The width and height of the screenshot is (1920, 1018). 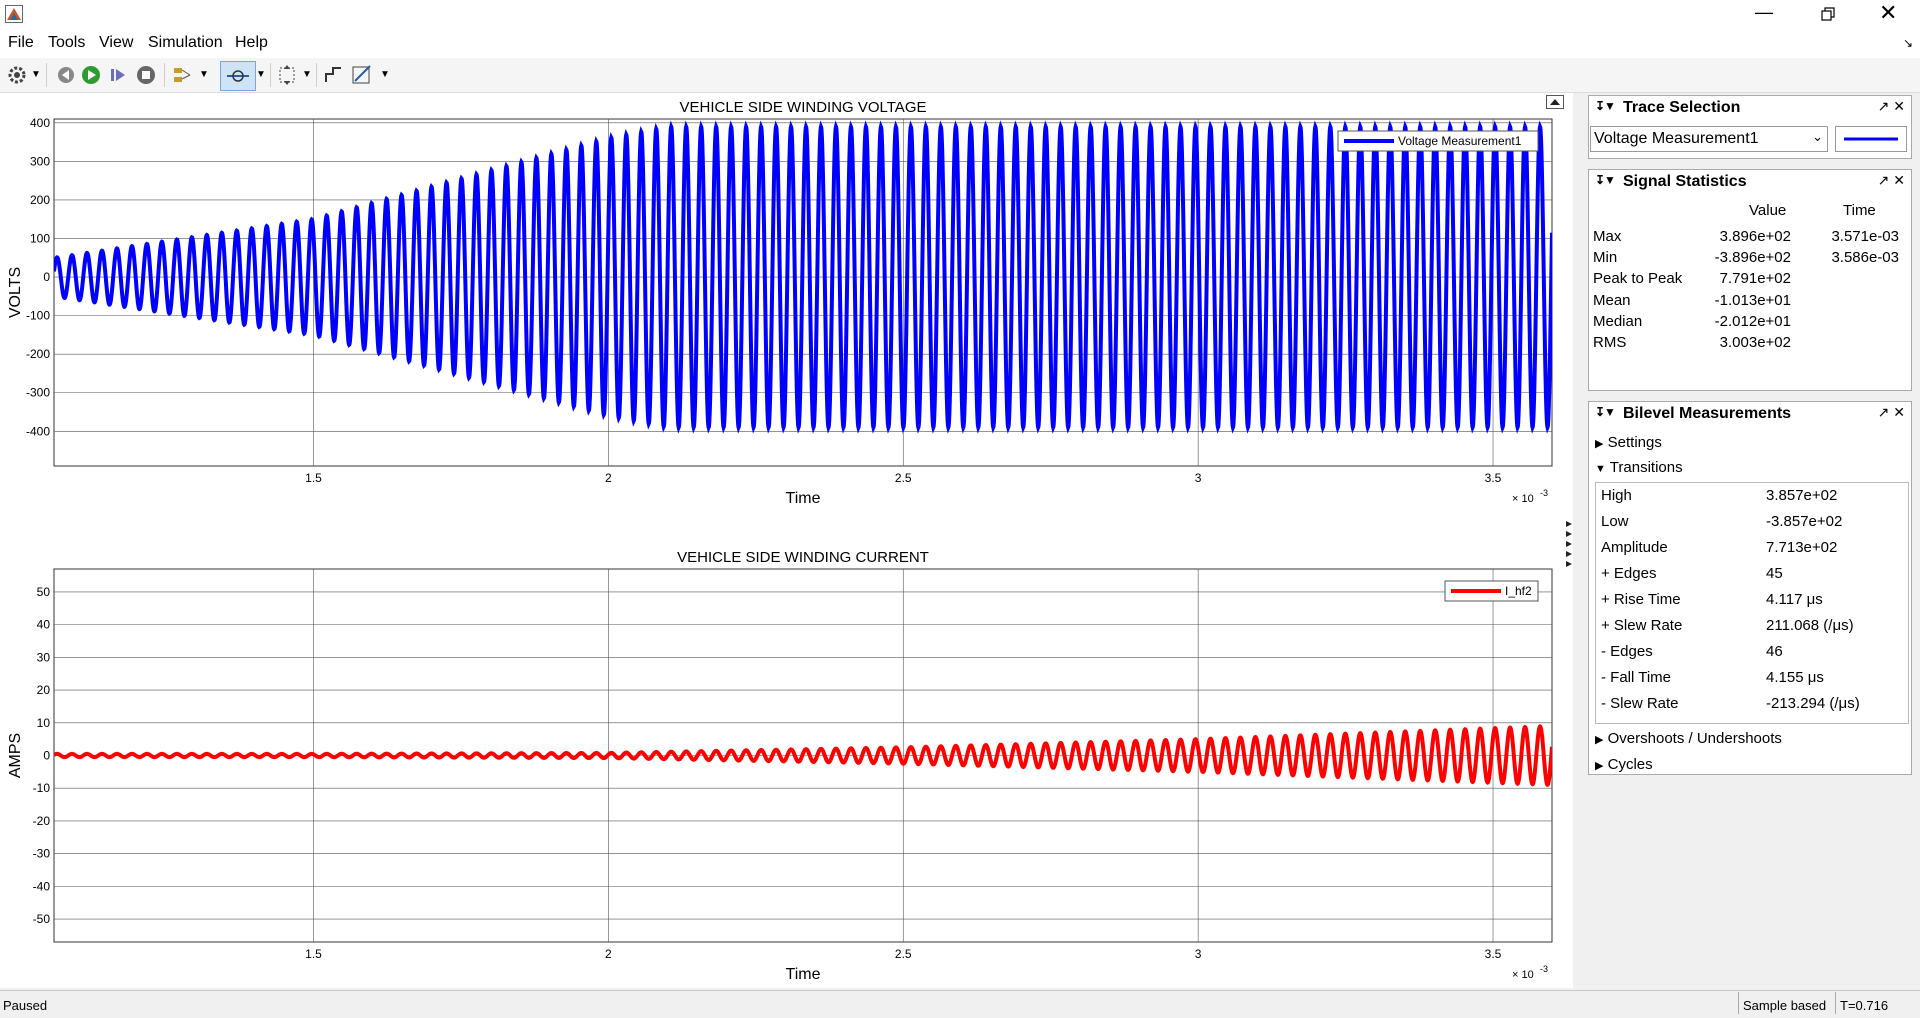 What do you see at coordinates (1817, 136) in the screenshot?
I see `chevron-down-icon: ⌄` at bounding box center [1817, 136].